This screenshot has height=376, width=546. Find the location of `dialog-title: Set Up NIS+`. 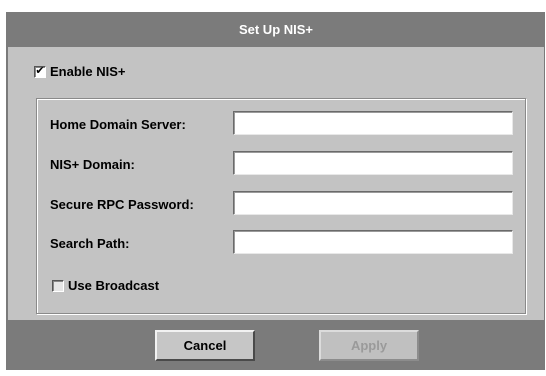

dialog-title: Set Up NIS+ is located at coordinates (276, 29).